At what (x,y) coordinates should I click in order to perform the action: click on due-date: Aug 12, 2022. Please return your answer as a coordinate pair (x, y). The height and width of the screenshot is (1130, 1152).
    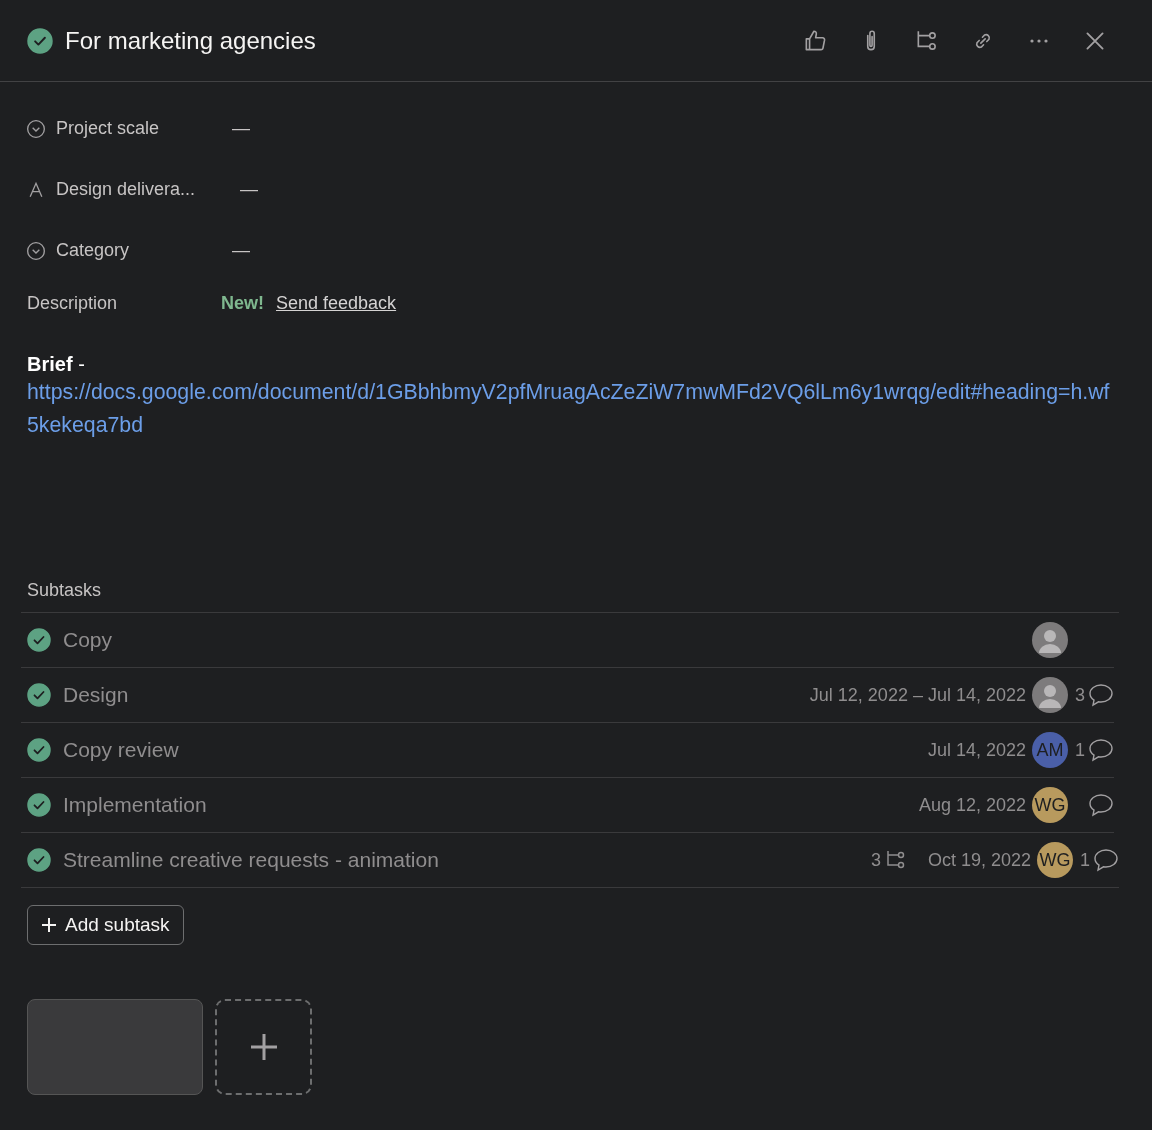
    Looking at the image, I should click on (972, 805).